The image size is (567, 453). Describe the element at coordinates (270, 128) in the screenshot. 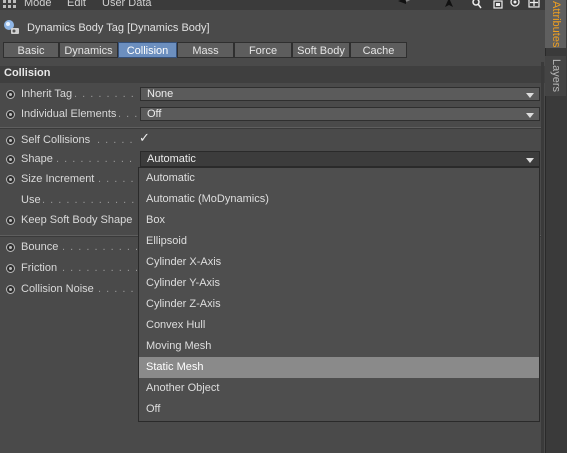

I see `divider` at that location.